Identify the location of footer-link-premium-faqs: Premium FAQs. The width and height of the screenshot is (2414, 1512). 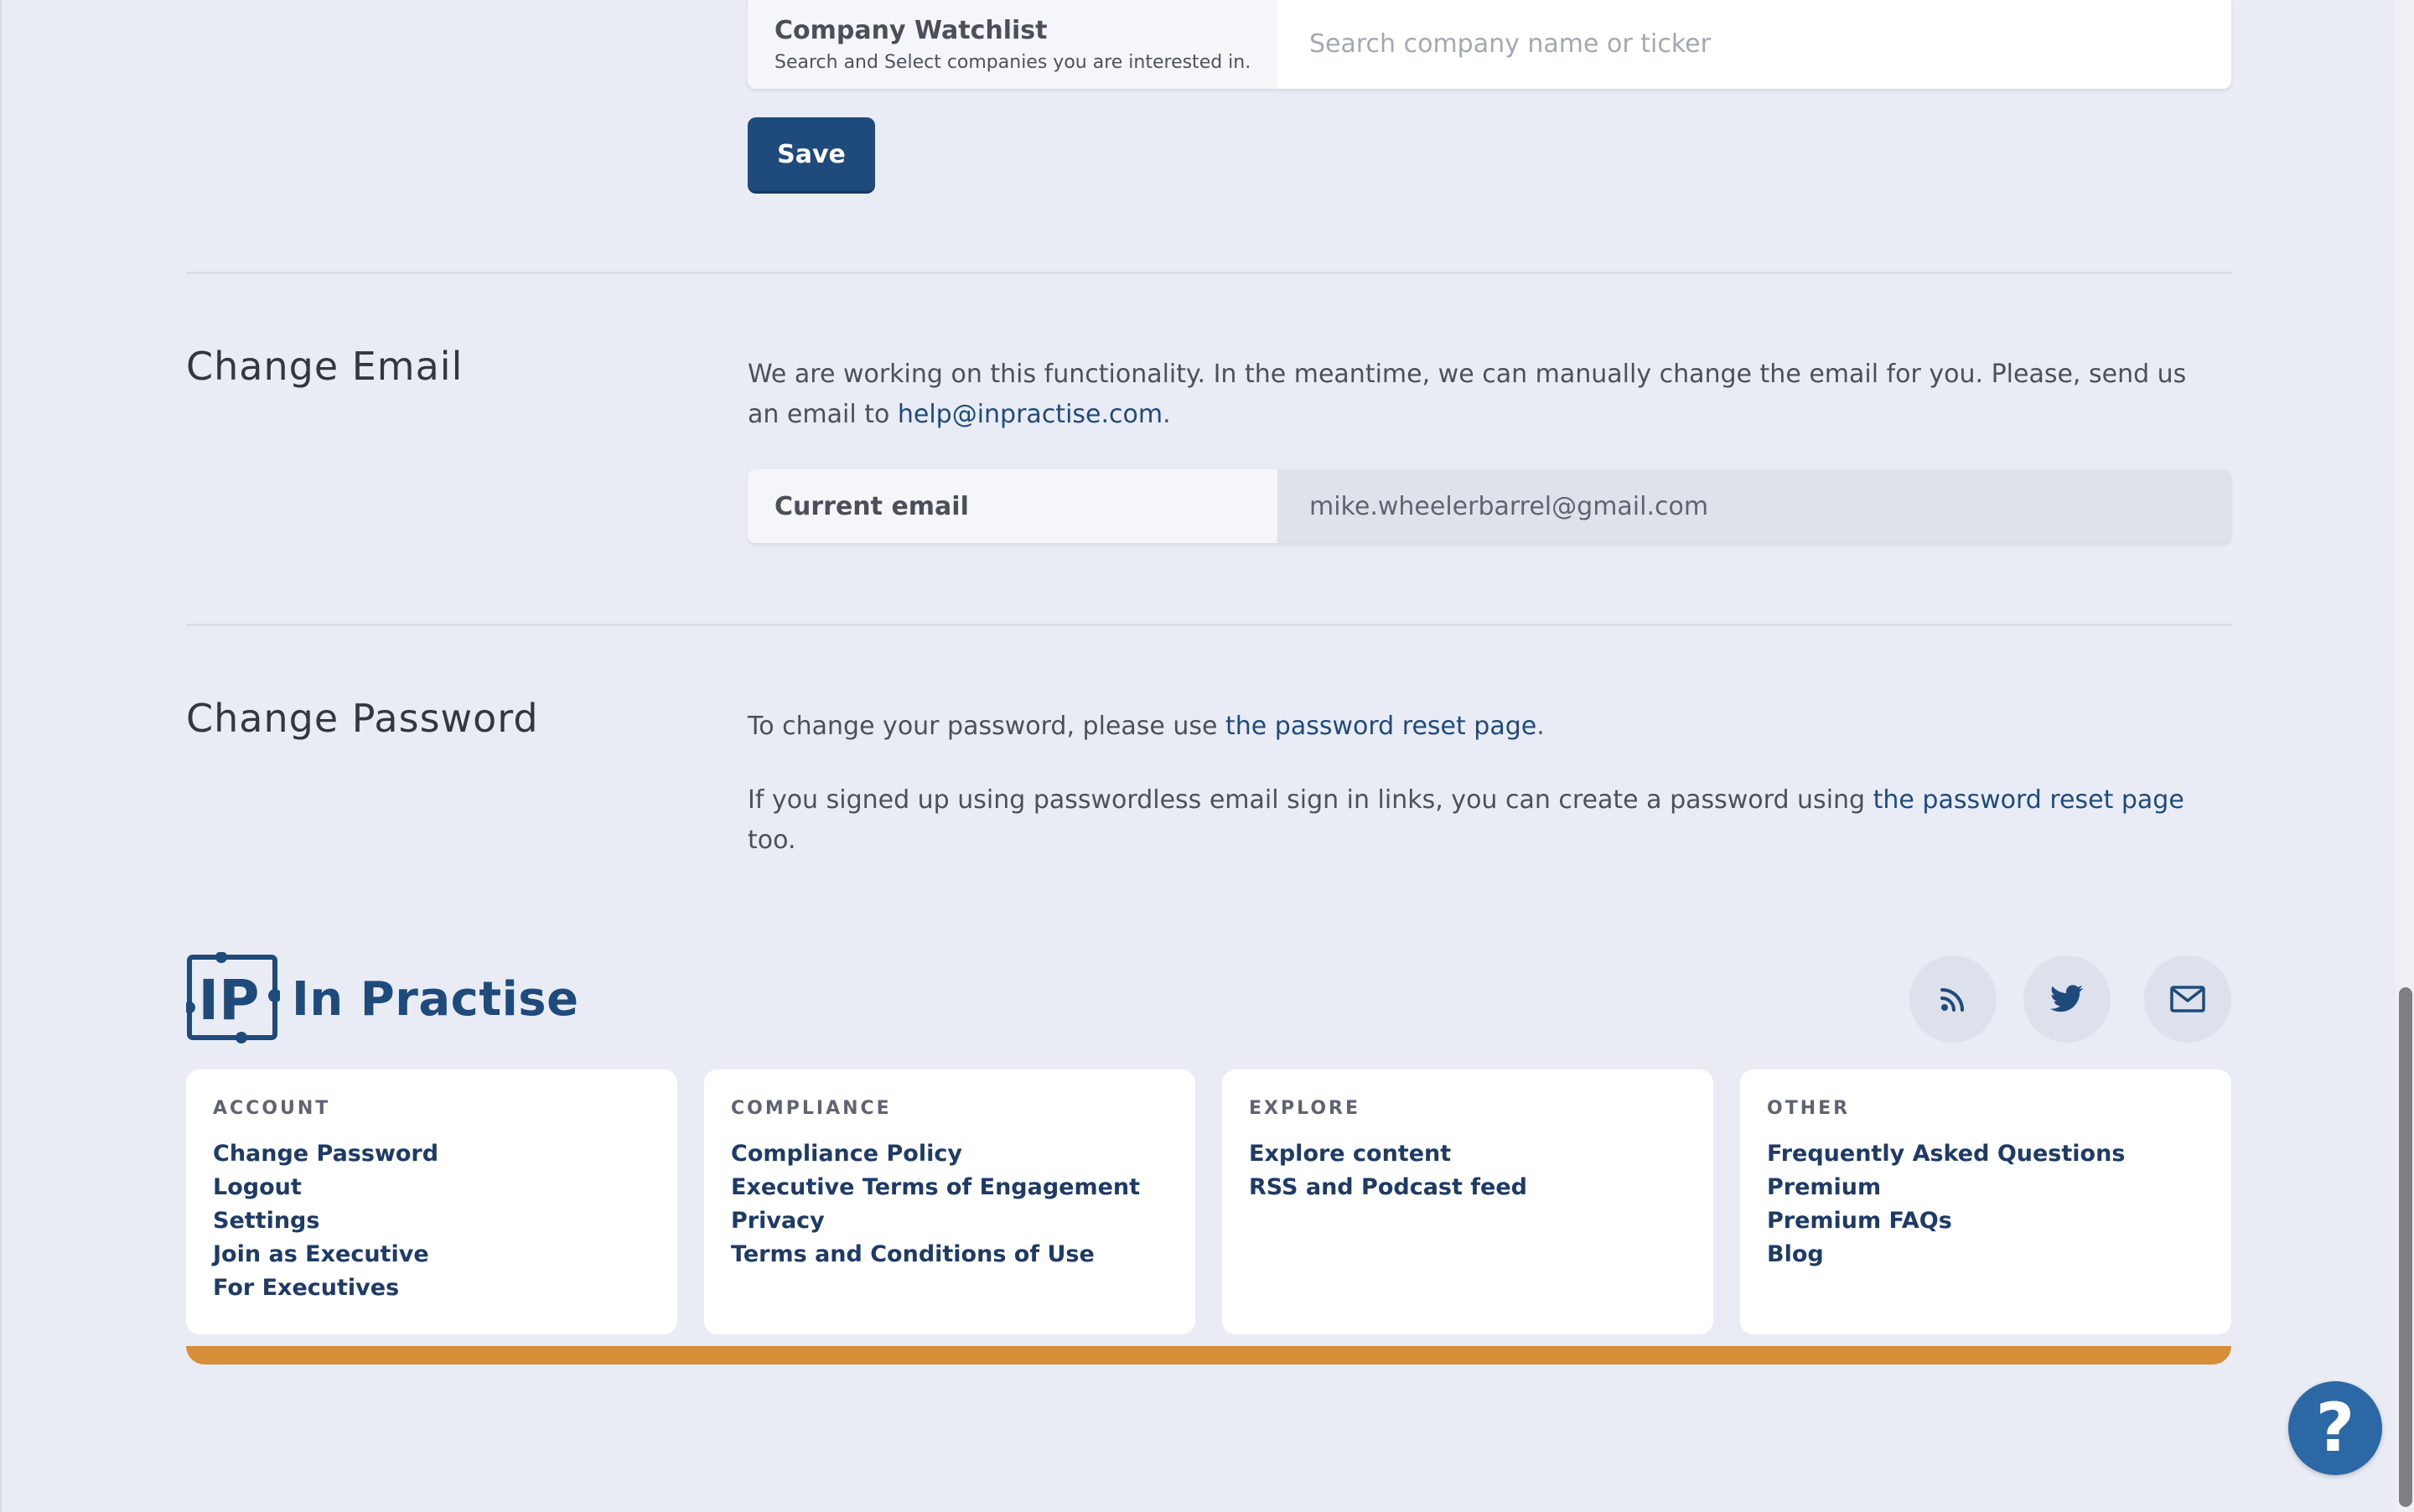
(1986, 1221).